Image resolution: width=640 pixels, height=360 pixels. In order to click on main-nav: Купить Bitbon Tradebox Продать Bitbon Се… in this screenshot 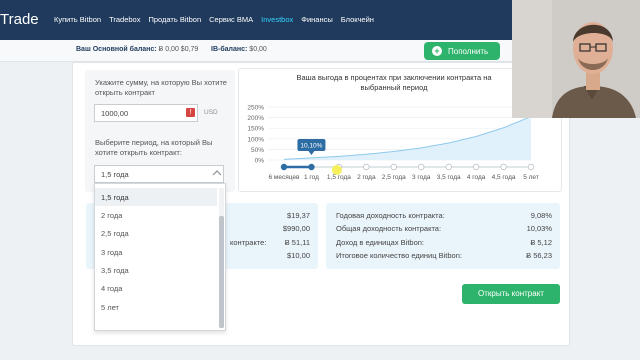, I will do `click(214, 19)`.